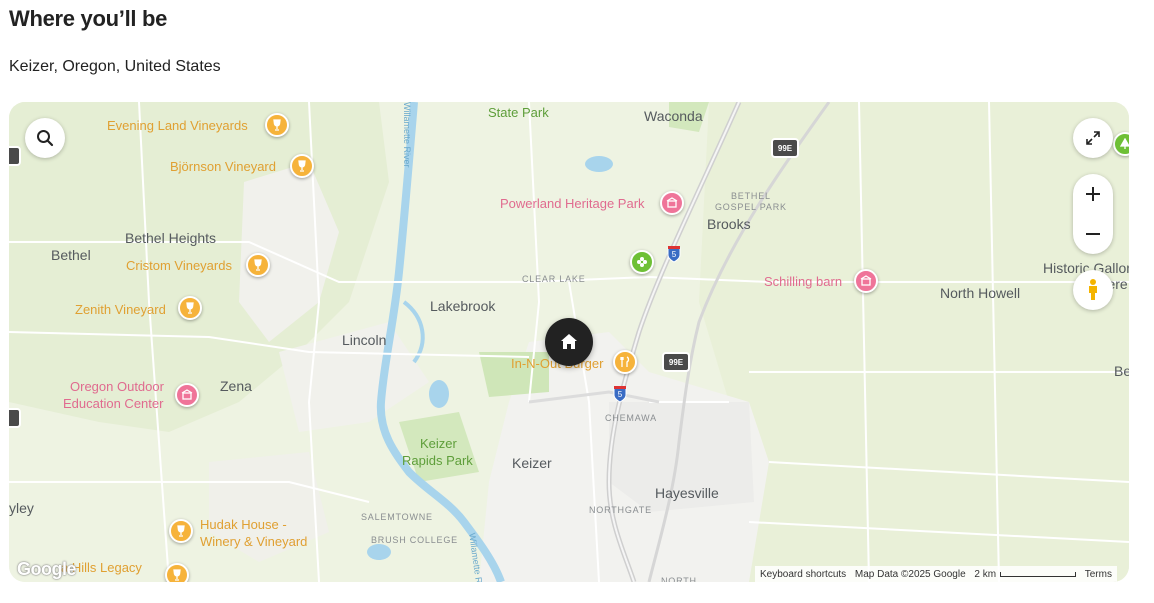 This screenshot has width=1154, height=603. What do you see at coordinates (985, 574) in the screenshot?
I see `scale-label: 2 km` at bounding box center [985, 574].